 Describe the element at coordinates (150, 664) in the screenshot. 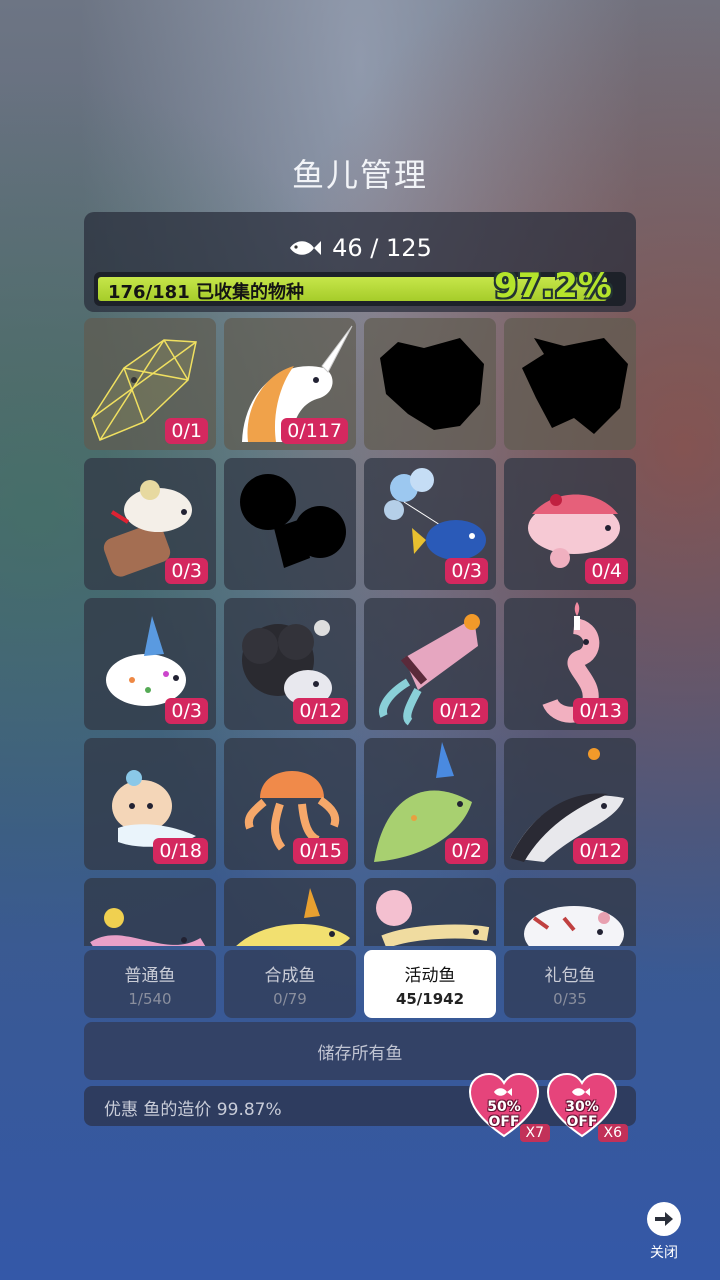

I see `fish-tile-party-hat-puffer: 0/3` at that location.